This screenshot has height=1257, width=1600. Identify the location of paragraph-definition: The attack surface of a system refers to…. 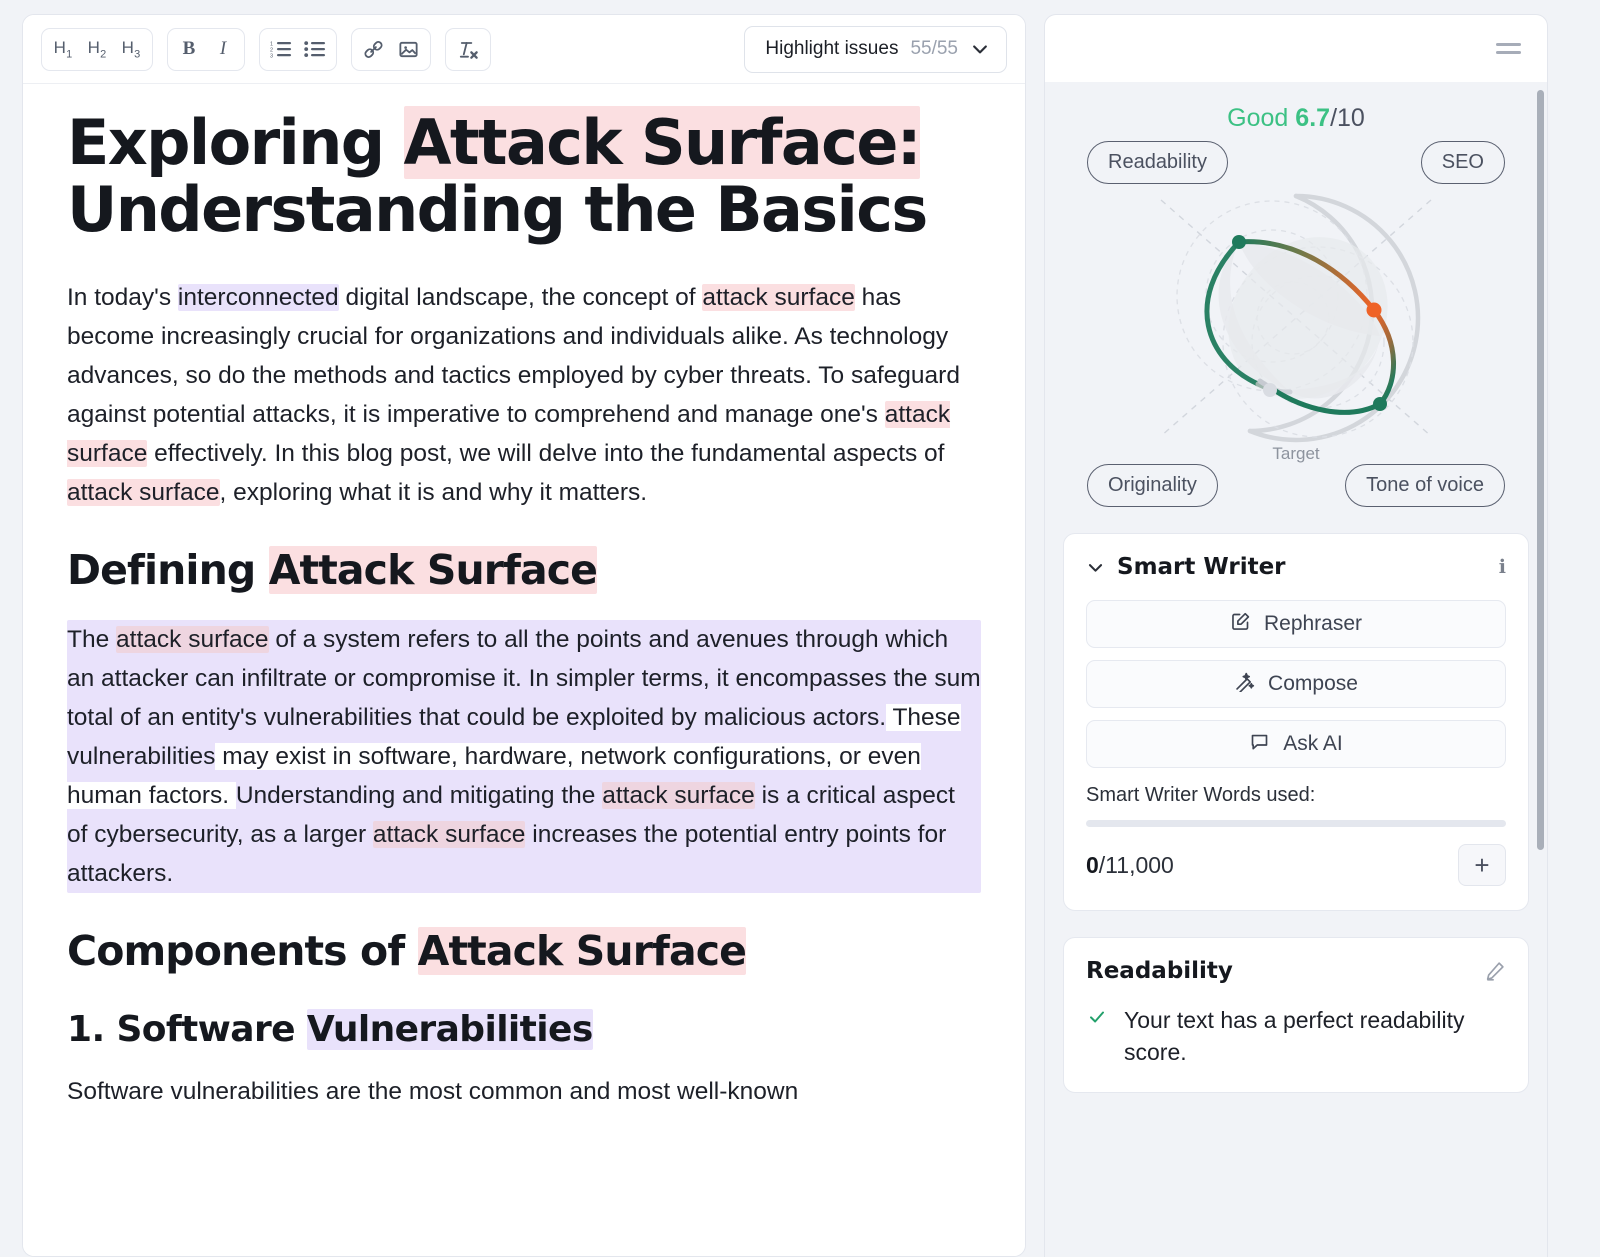
(524, 756).